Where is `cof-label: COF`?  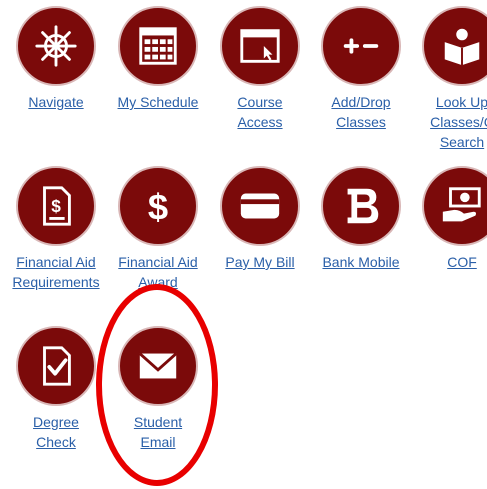
cof-label: COF is located at coordinates (449, 262).